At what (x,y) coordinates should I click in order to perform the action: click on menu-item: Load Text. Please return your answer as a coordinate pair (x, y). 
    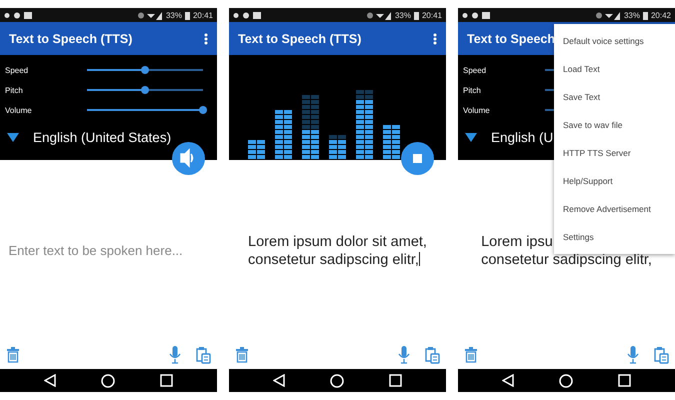
    Looking at the image, I should click on (614, 69).